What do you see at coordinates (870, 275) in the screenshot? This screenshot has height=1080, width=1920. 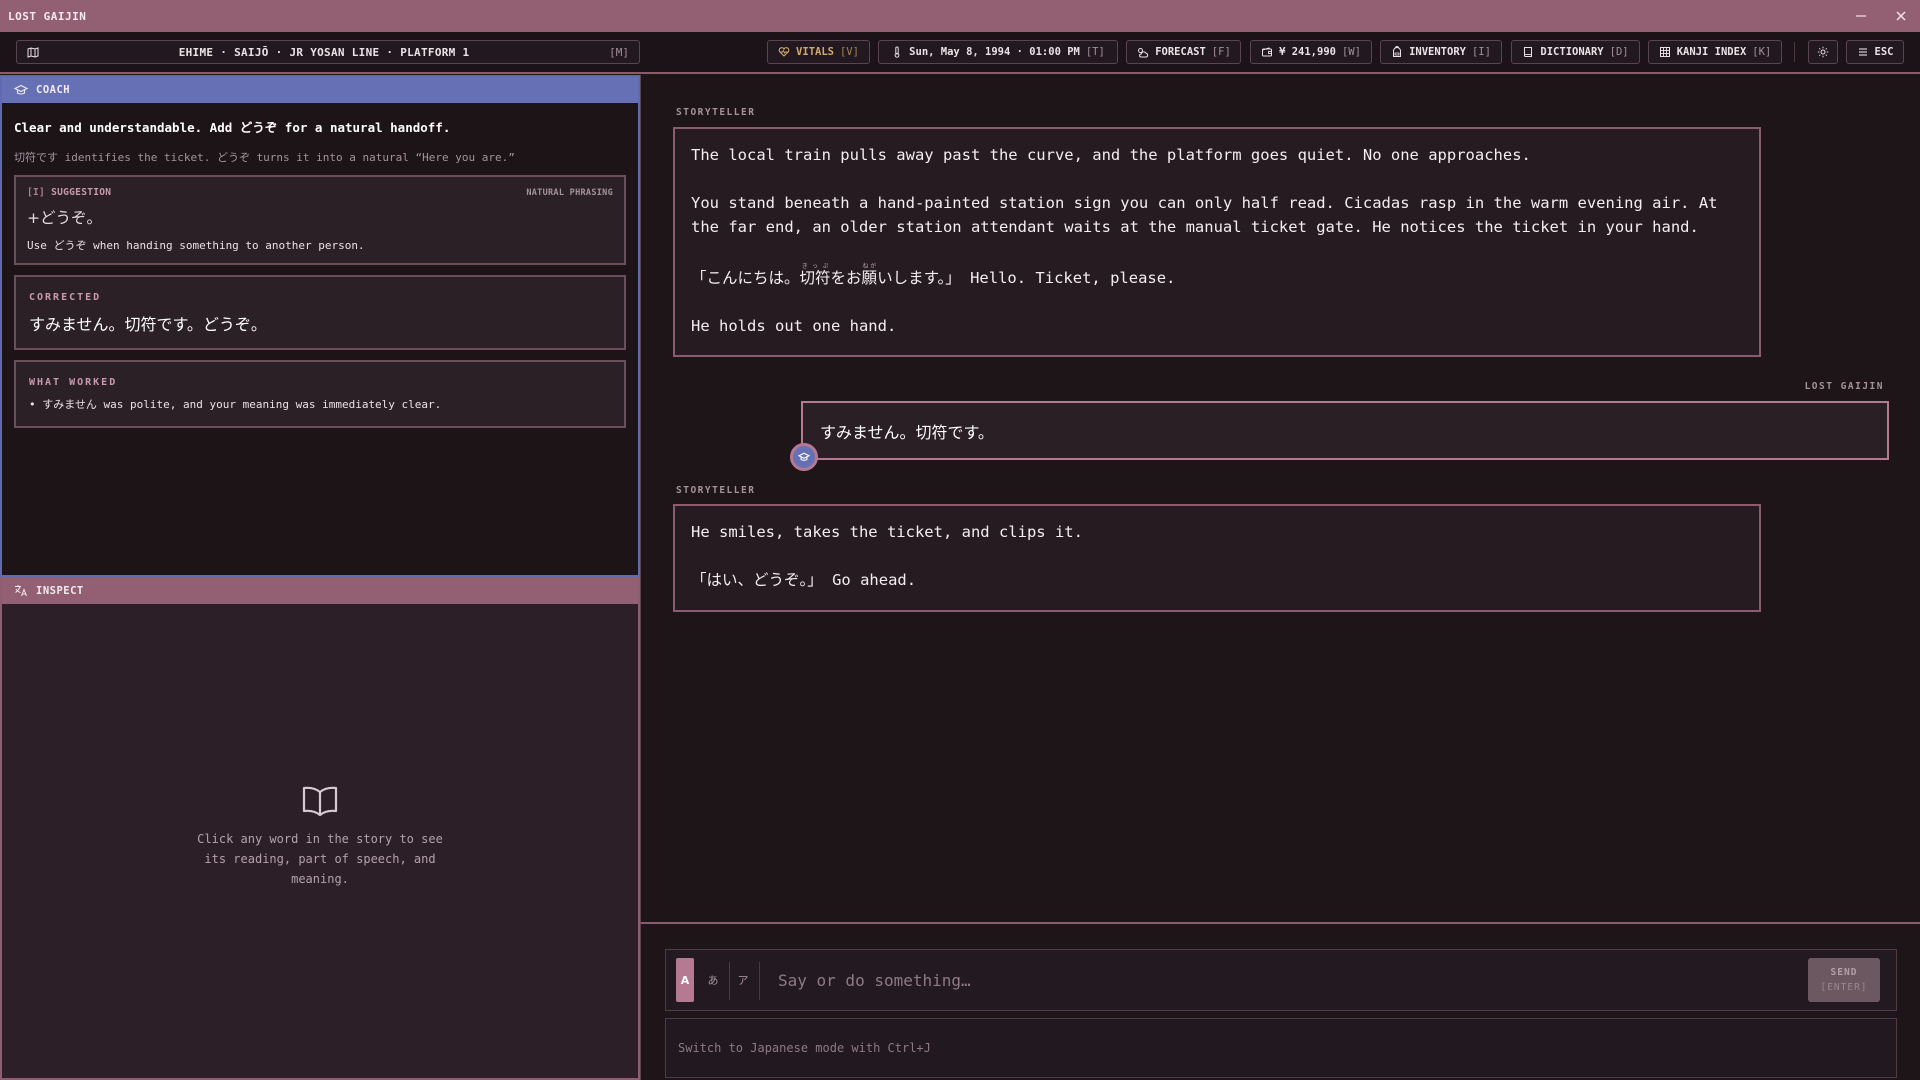 I see `word-negai: 願ねが` at bounding box center [870, 275].